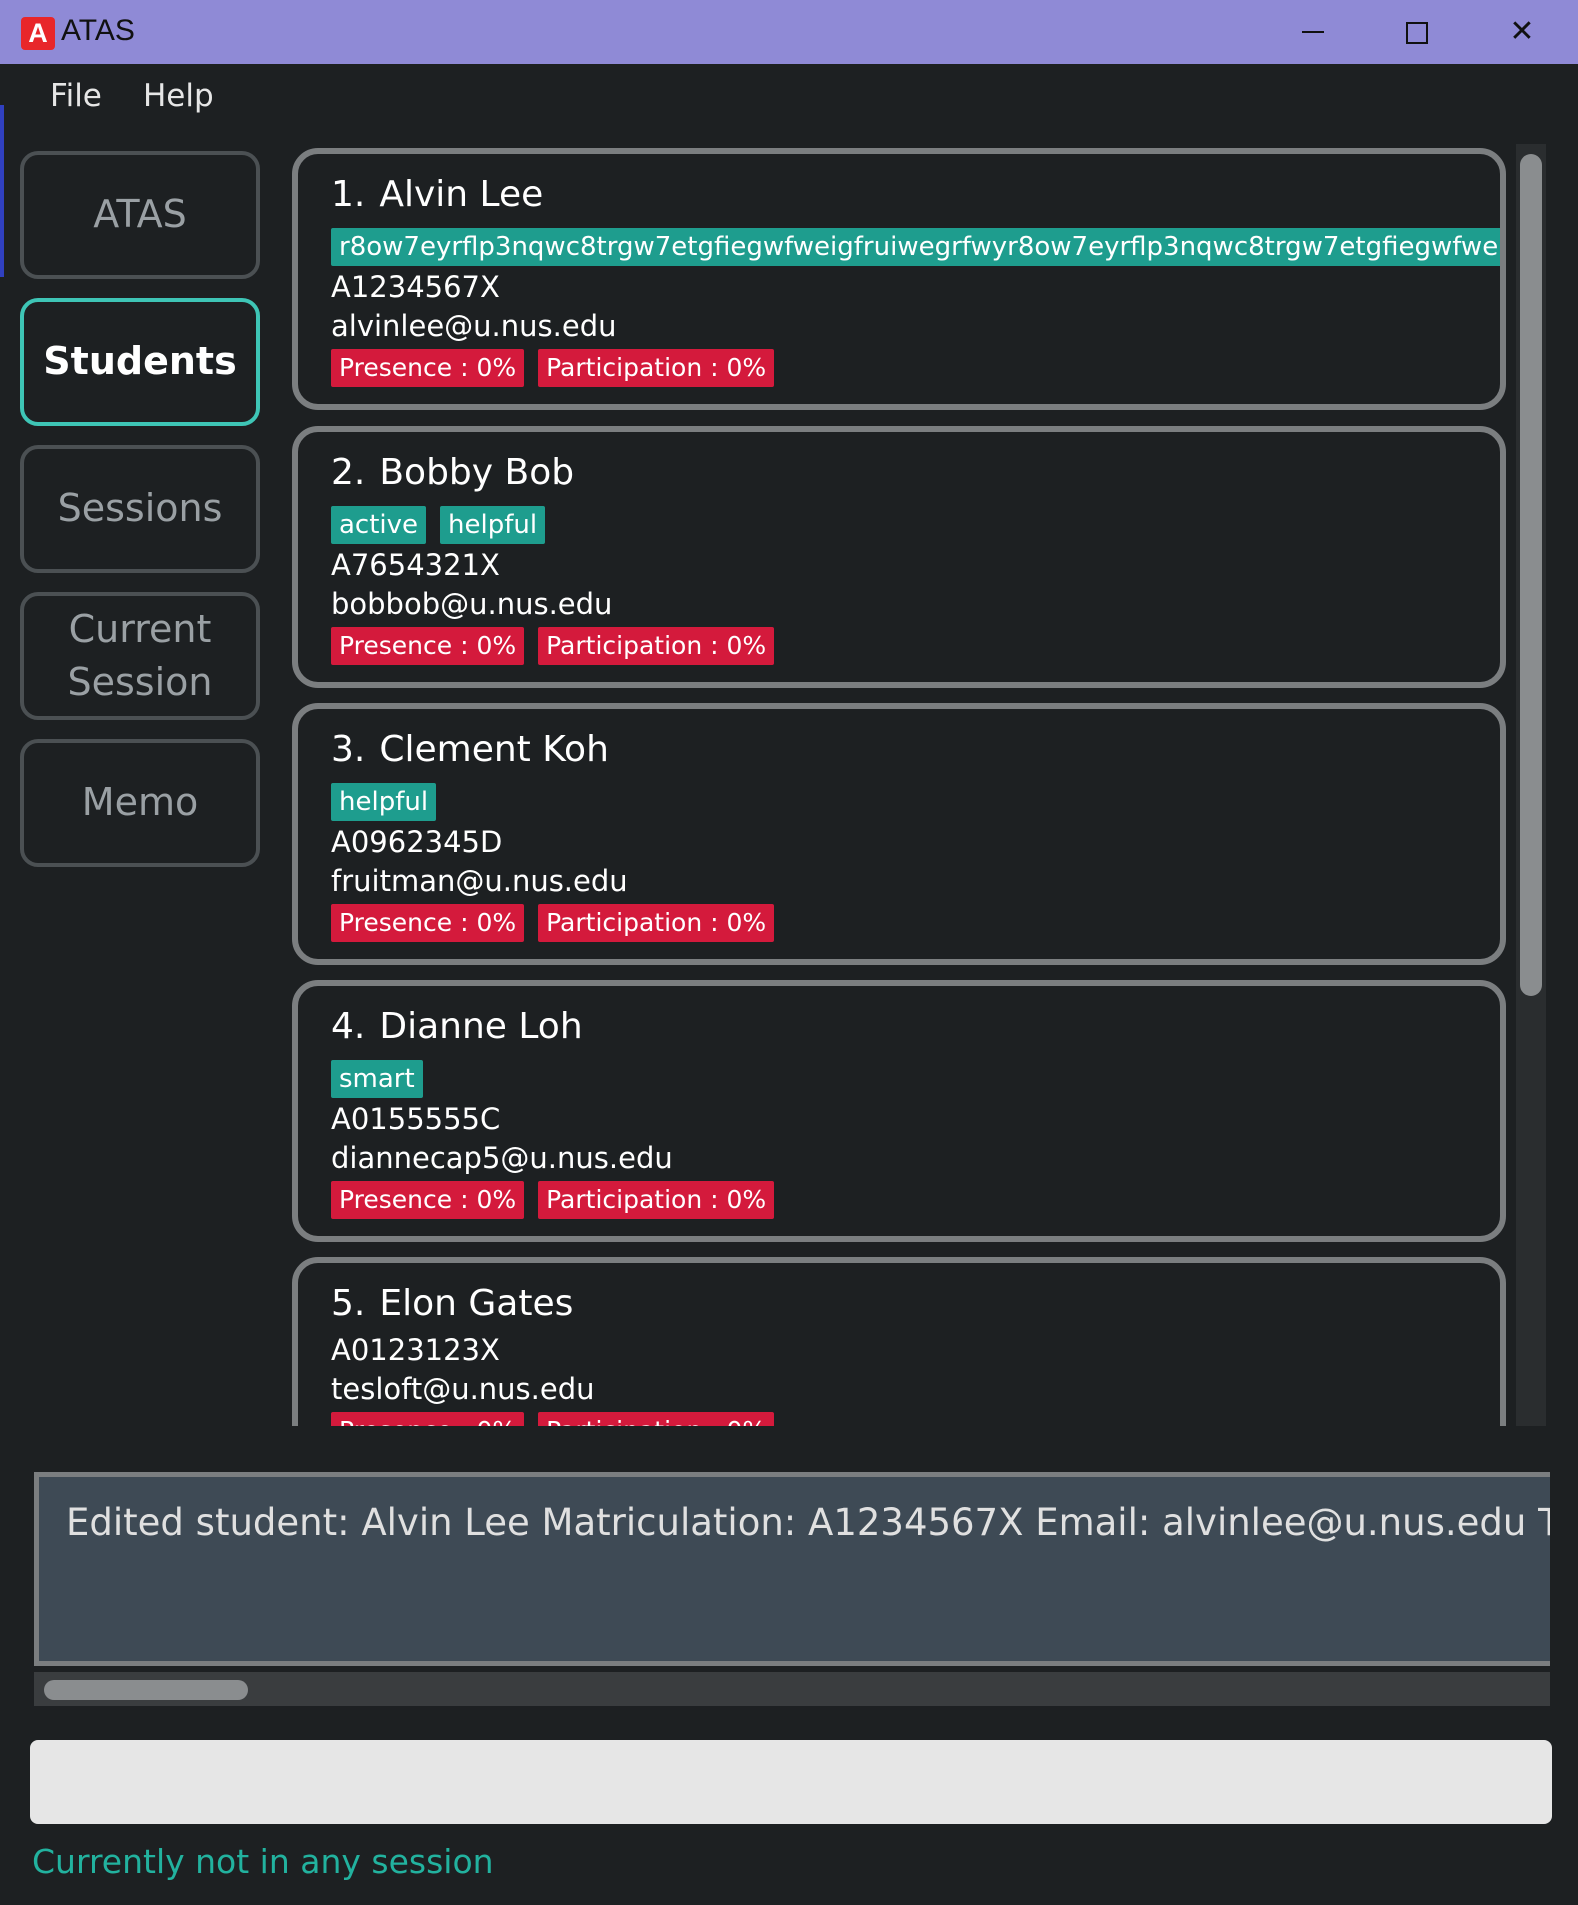 Image resolution: width=1578 pixels, height=1905 pixels. Describe the element at coordinates (915, 526) in the screenshot. I see `tag-list: active helpful` at that location.